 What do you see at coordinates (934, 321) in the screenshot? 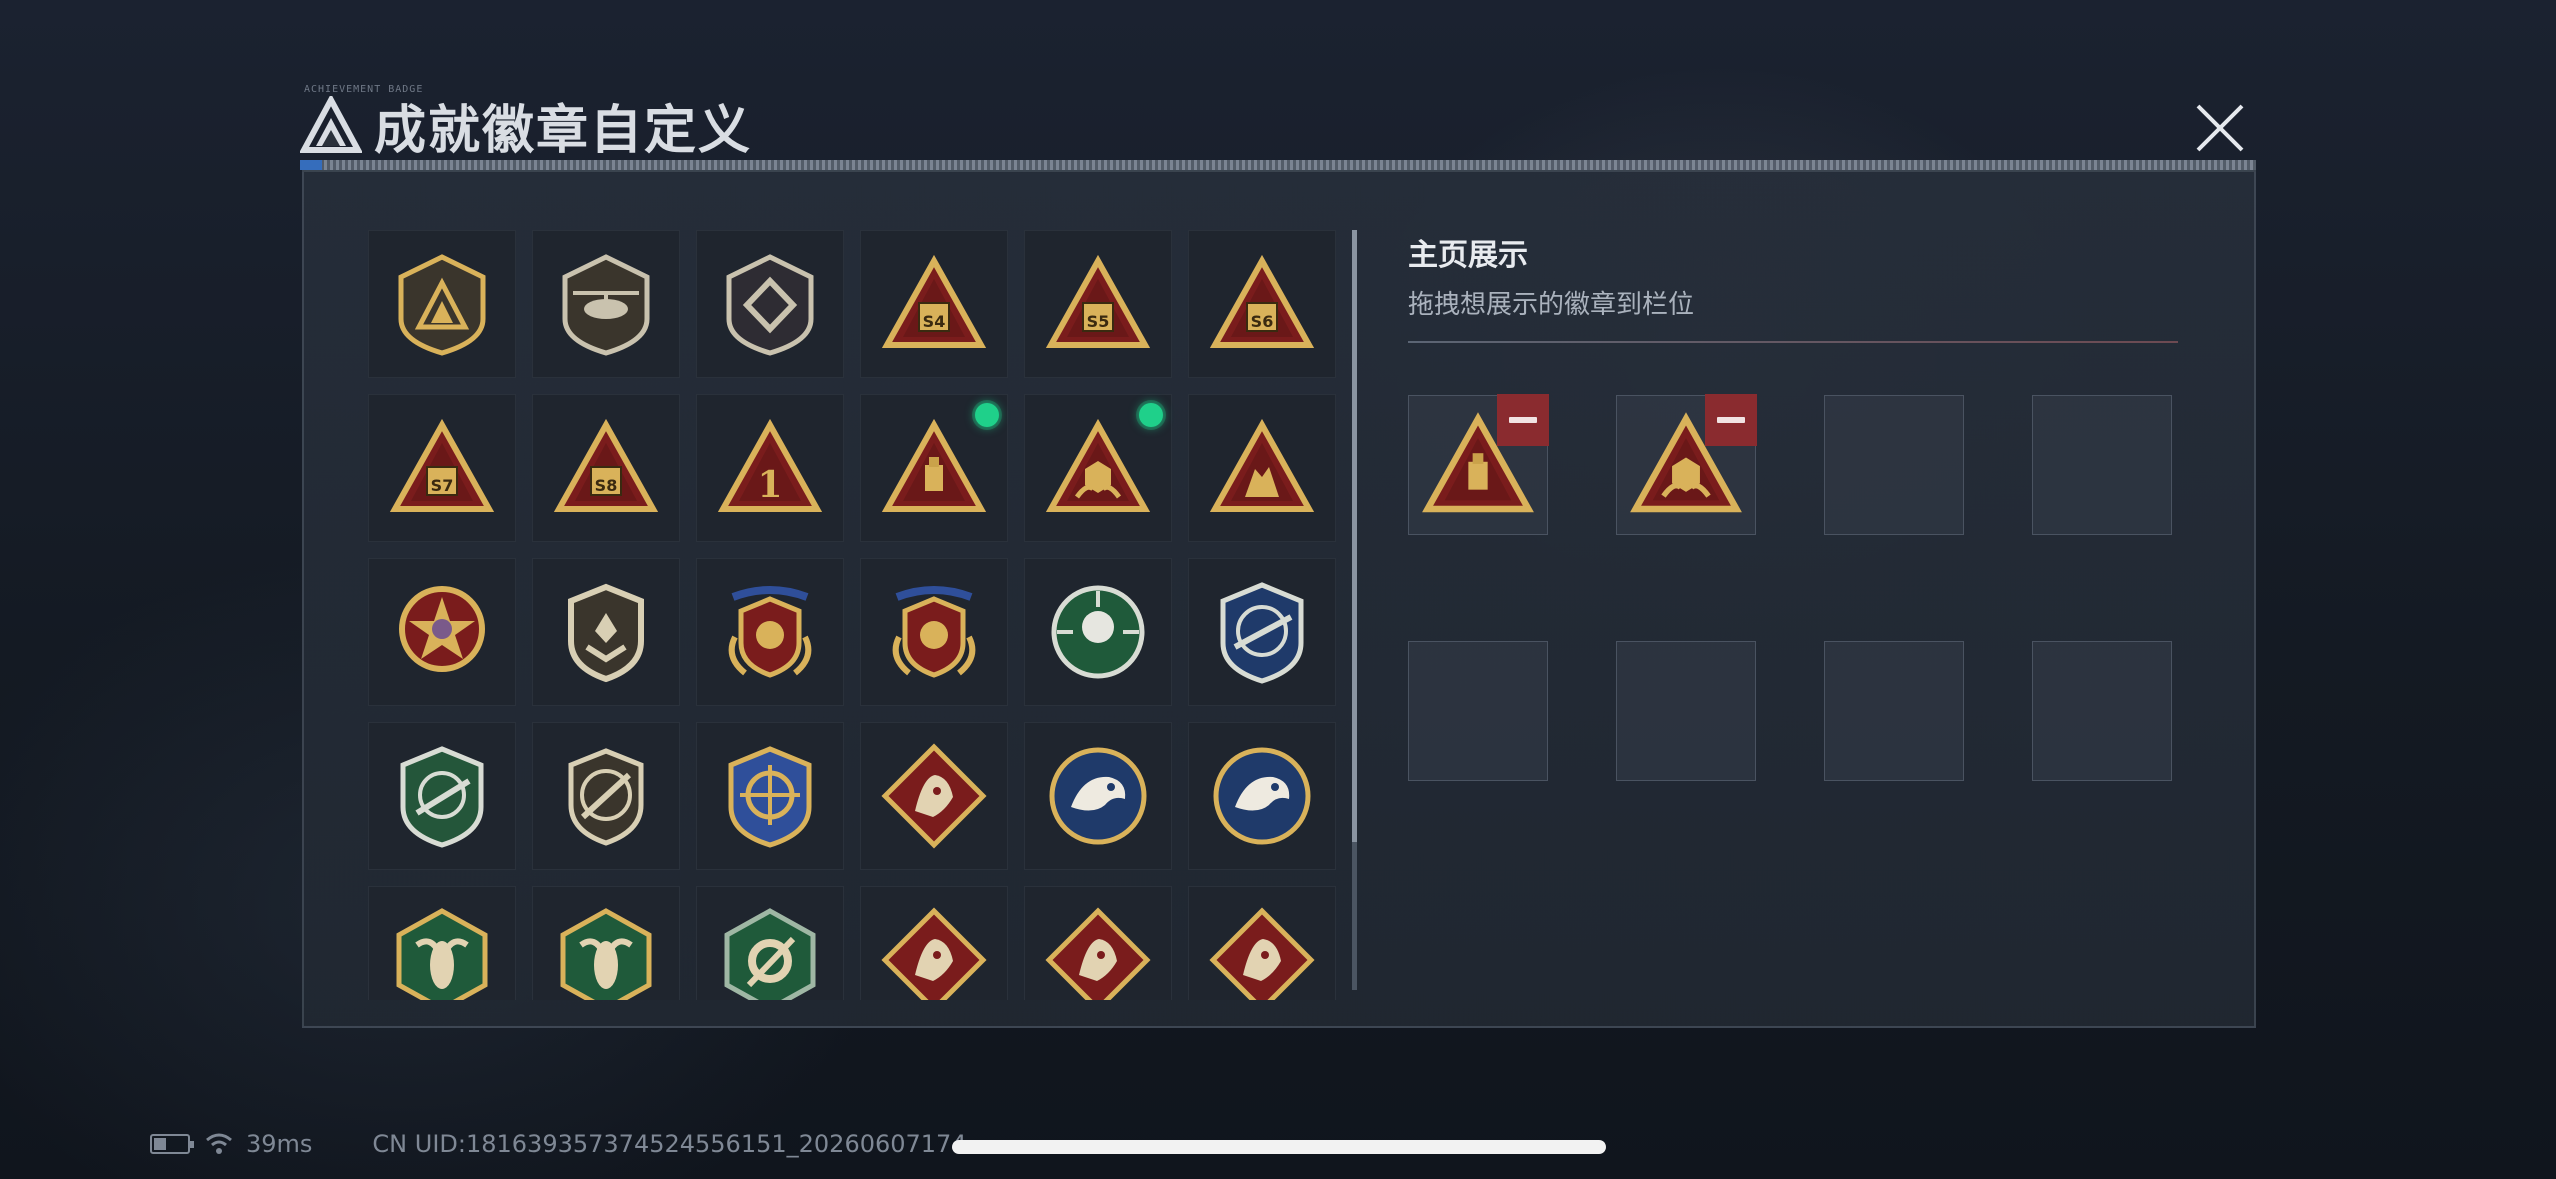
I see `svg-text: S4` at bounding box center [934, 321].